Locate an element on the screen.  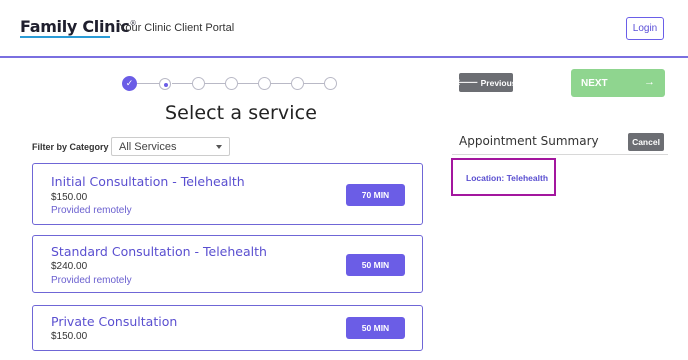
filter-selected-value: All Services is located at coordinates (148, 146).